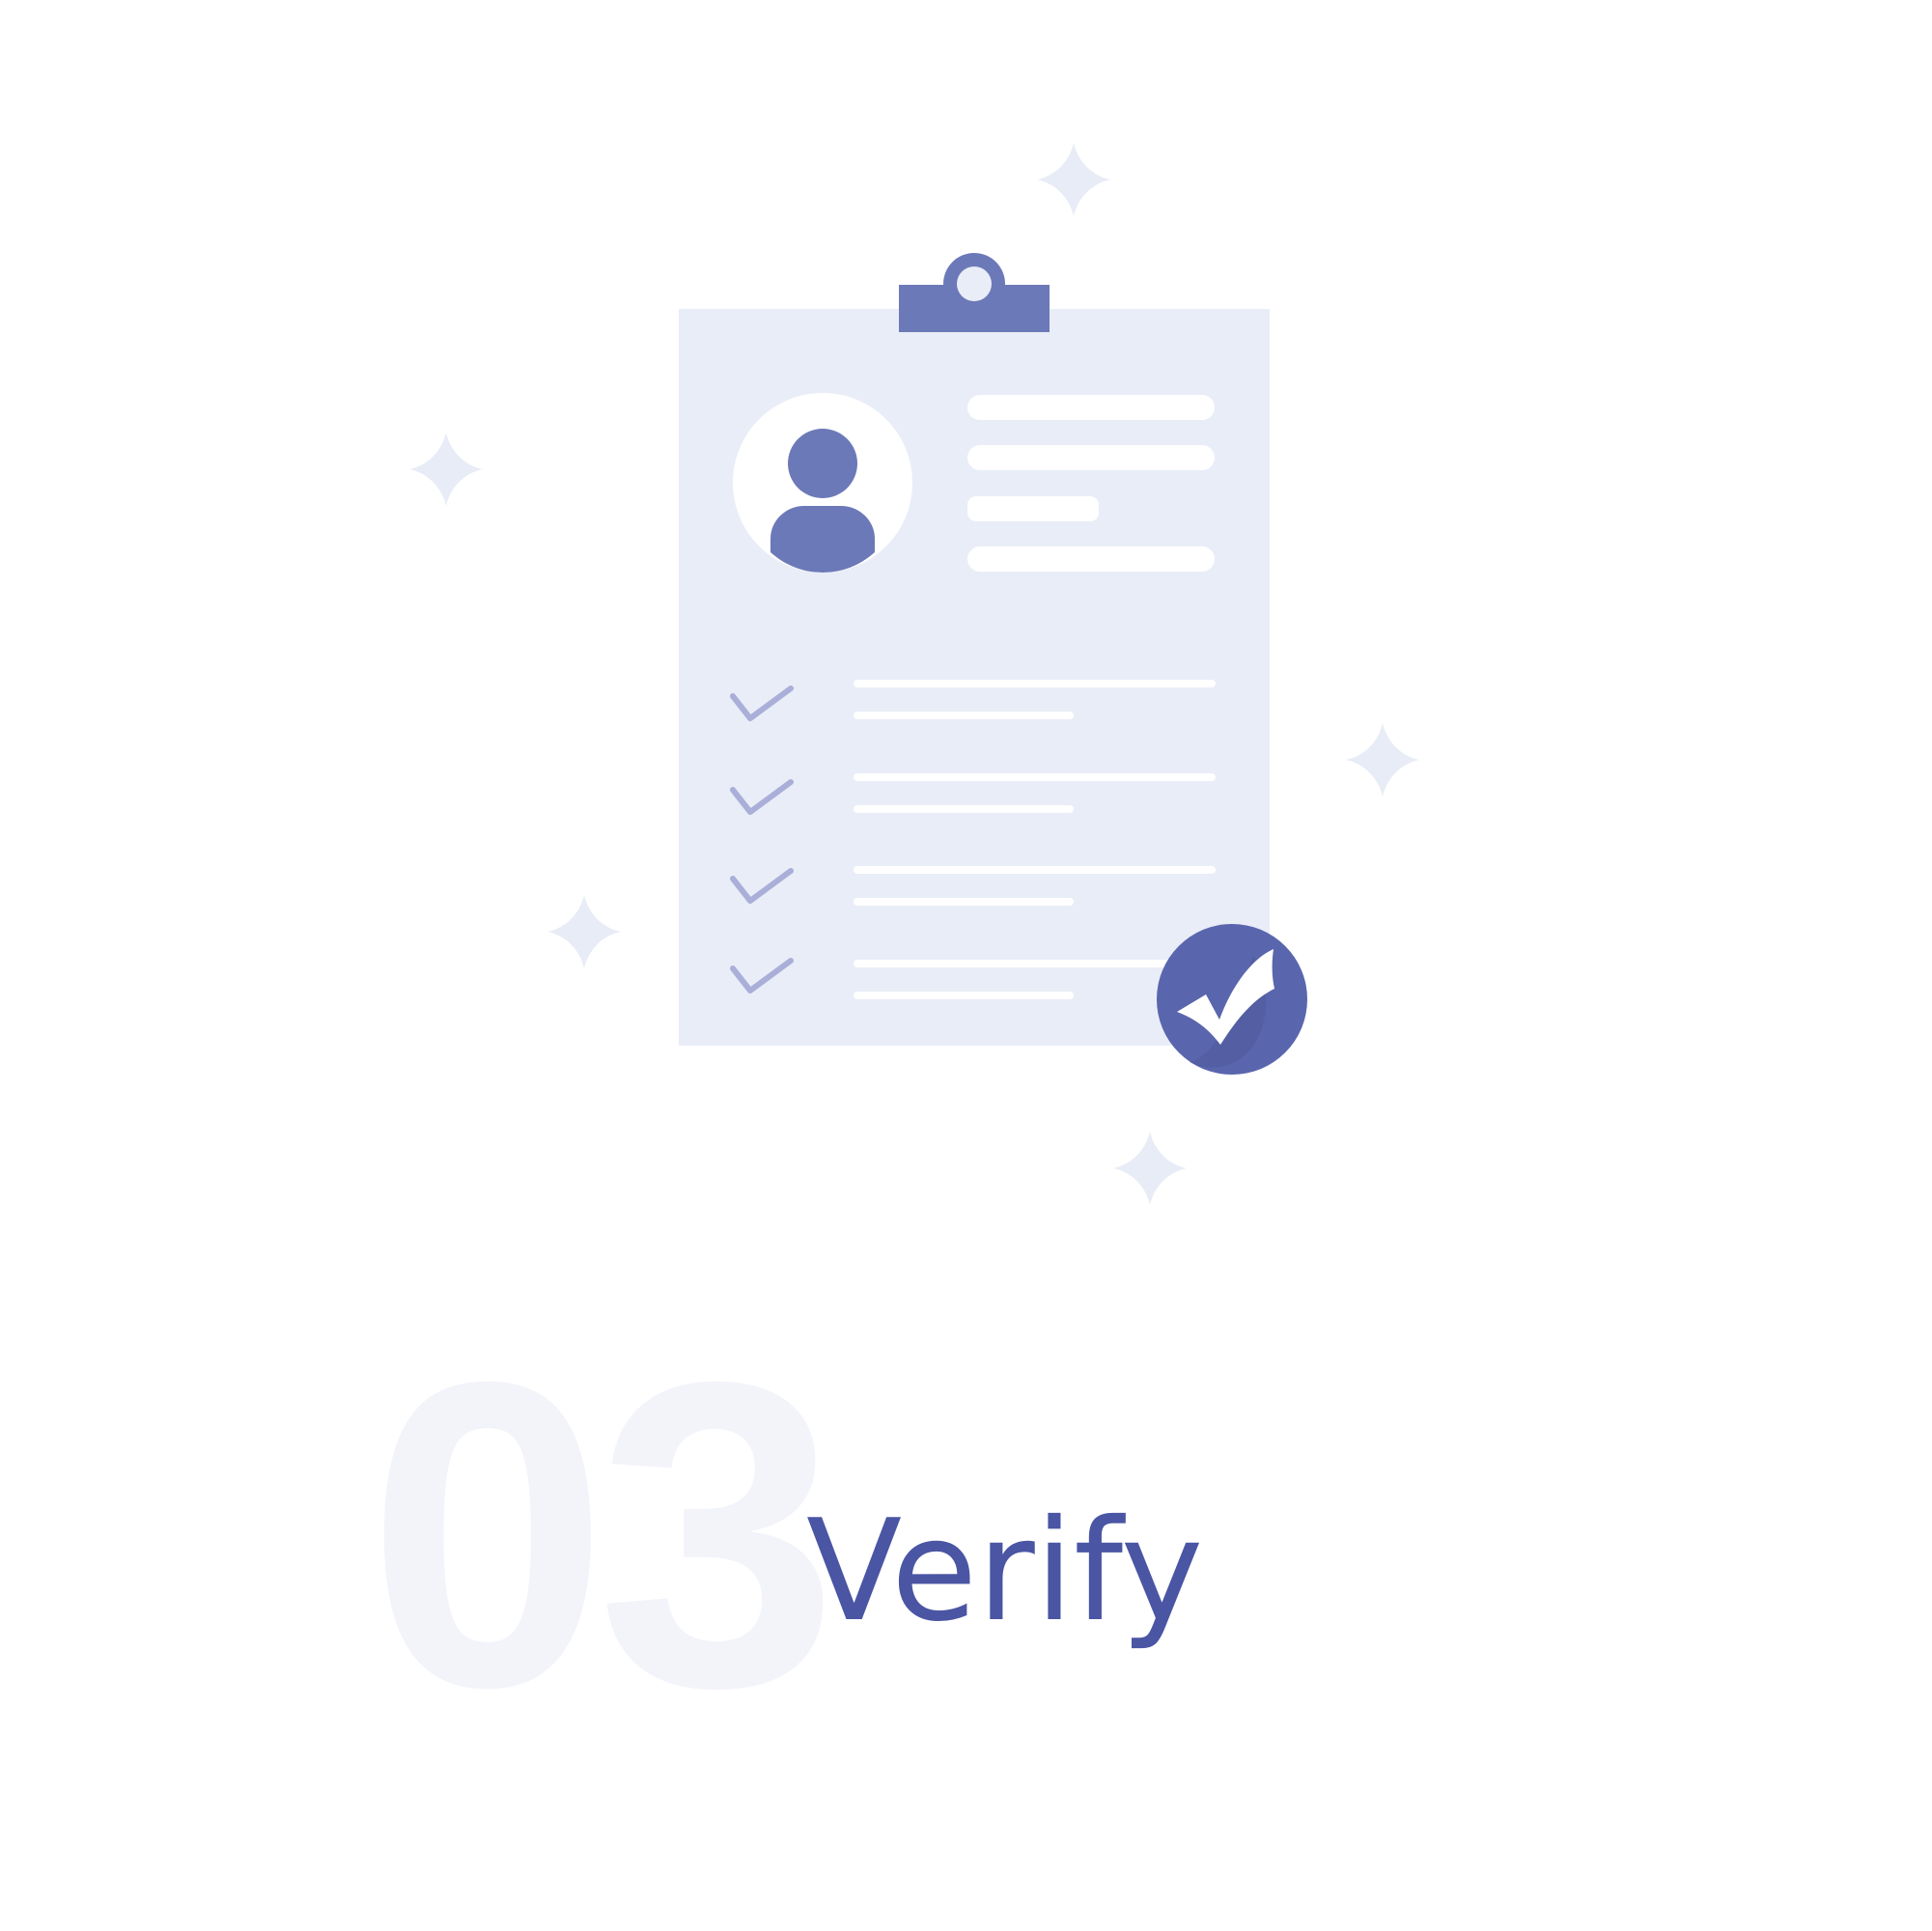 This screenshot has width=1932, height=1931. What do you see at coordinates (1005, 1571) in the screenshot?
I see `step-title: Verify` at bounding box center [1005, 1571].